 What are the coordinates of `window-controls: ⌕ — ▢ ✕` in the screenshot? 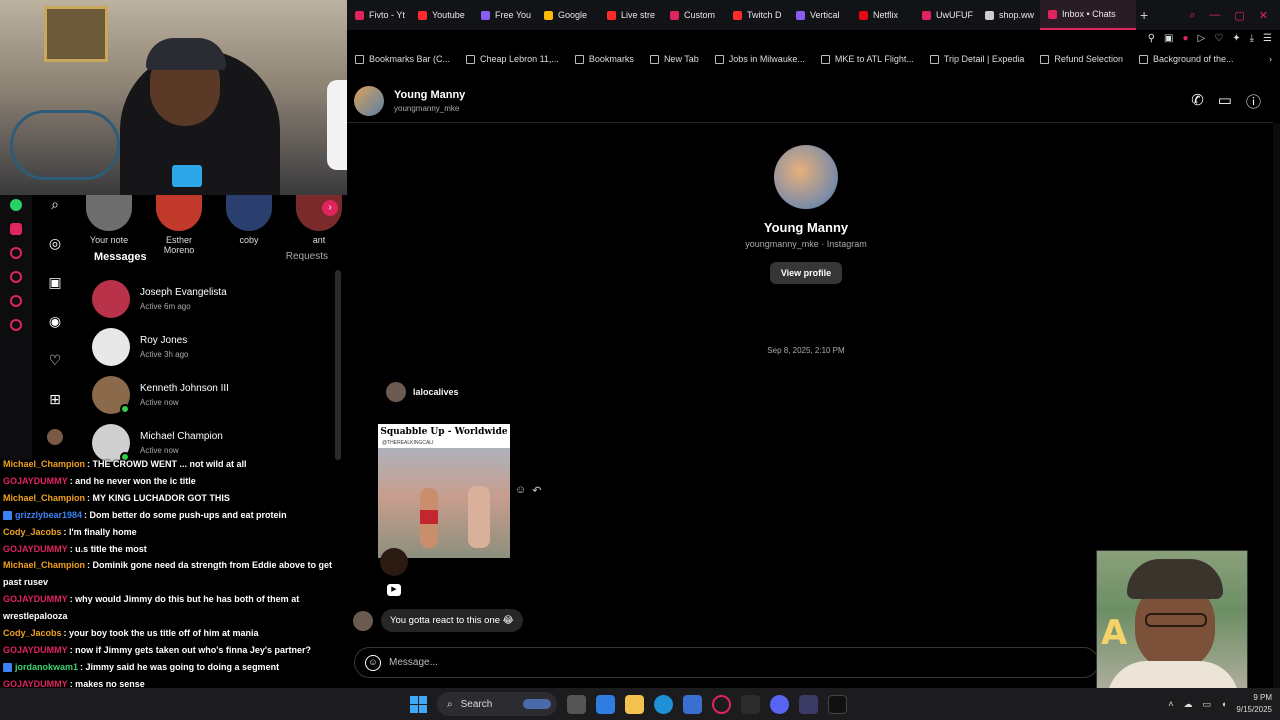 It's located at (1234, 15).